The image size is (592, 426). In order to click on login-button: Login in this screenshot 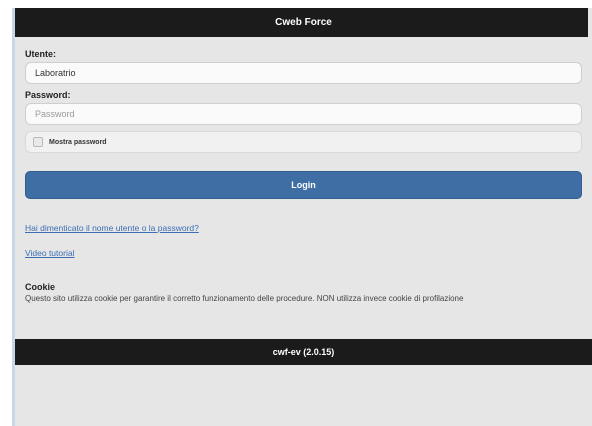, I will do `click(303, 185)`.